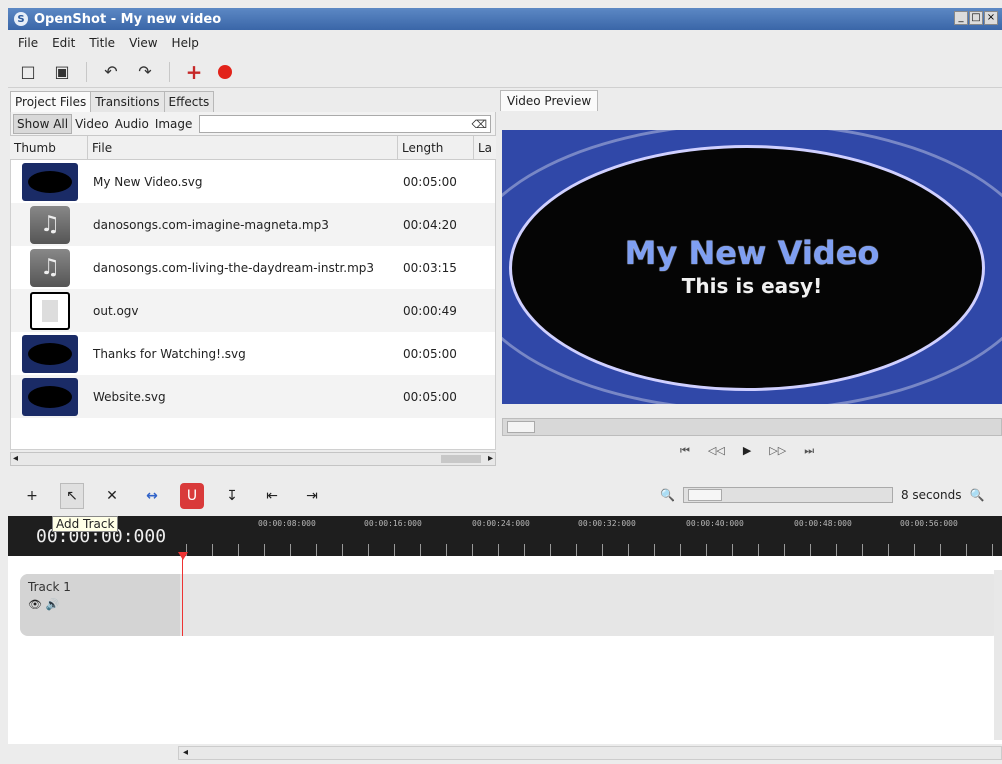  I want to click on column-label: La, so click(485, 147).